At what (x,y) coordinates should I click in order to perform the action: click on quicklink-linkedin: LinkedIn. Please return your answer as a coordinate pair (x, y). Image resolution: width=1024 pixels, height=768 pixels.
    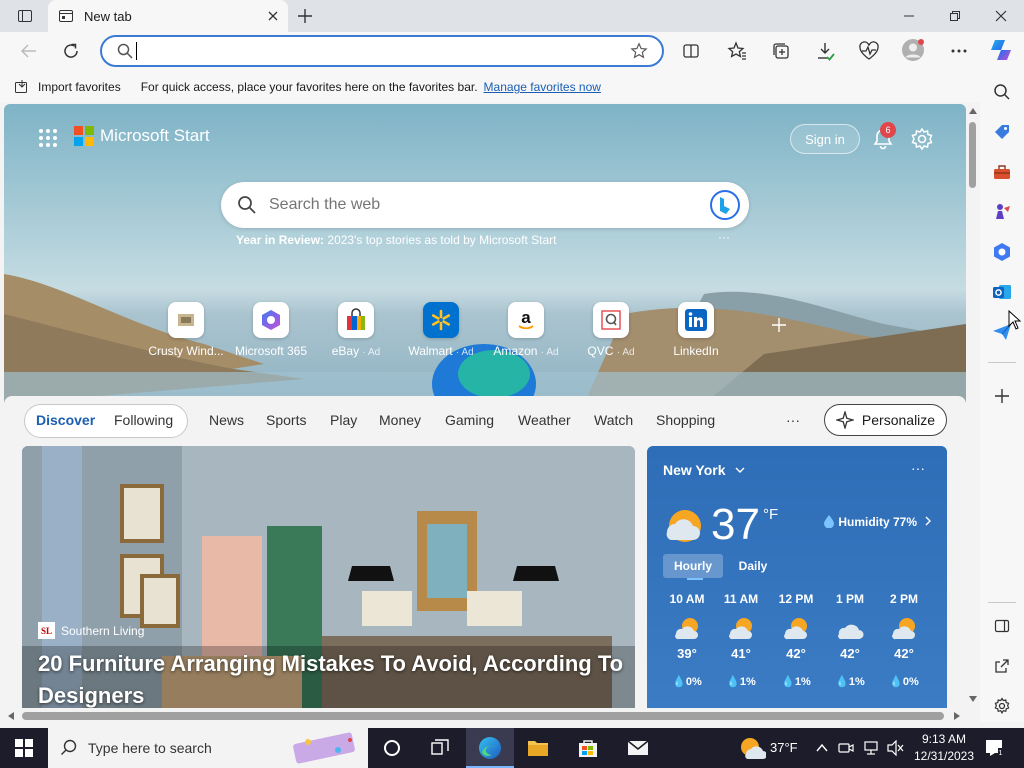
    Looking at the image, I should click on (696, 330).